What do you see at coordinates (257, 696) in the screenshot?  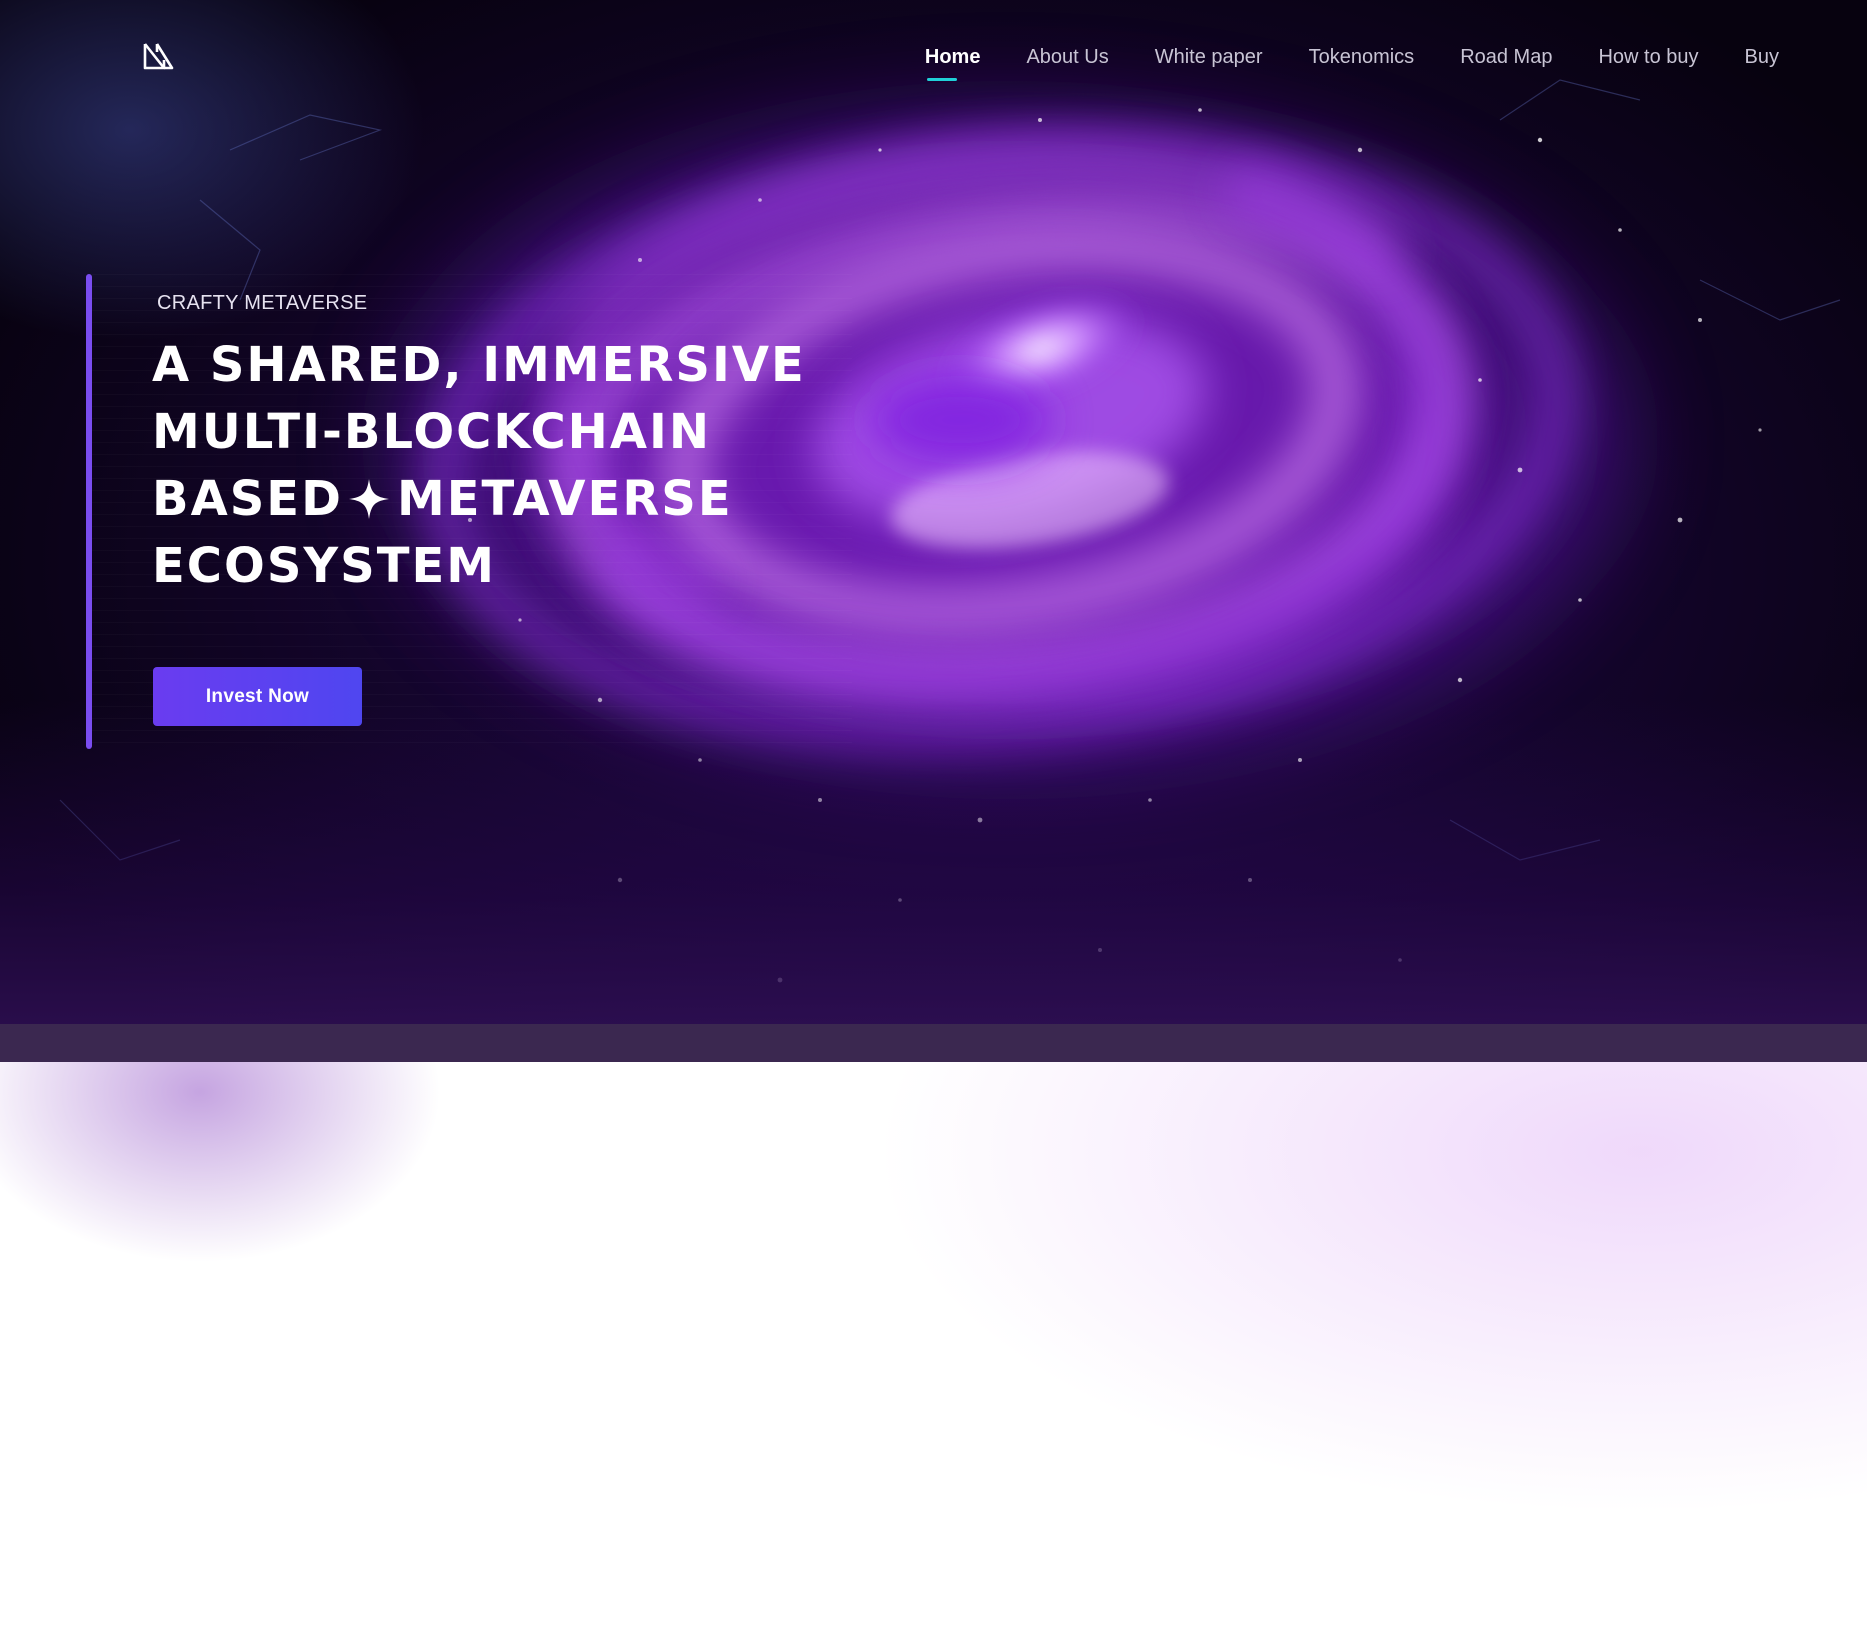 I see `invest-now-button: Invest Now` at bounding box center [257, 696].